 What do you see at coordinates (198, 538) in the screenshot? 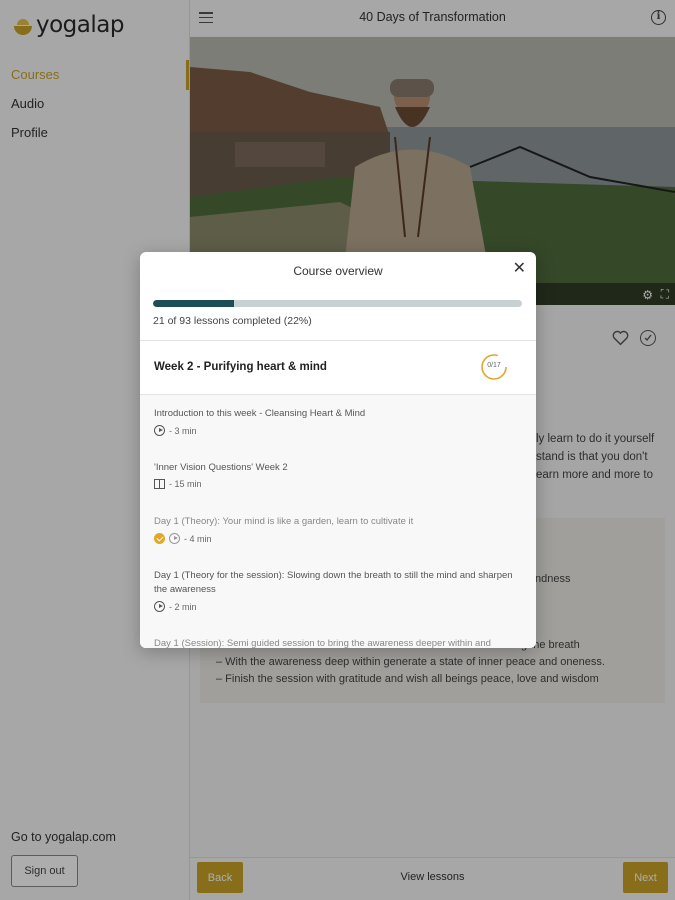
I see `lesson-duration: - 4 min` at bounding box center [198, 538].